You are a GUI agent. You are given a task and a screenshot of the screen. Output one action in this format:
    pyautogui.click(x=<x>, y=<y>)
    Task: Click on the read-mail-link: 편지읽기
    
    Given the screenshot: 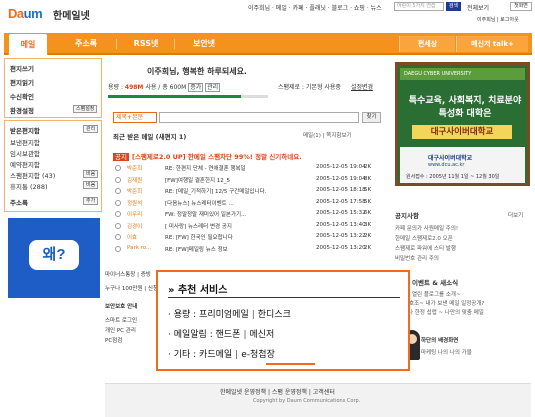 What is the action you would take?
    pyautogui.click(x=22, y=82)
    